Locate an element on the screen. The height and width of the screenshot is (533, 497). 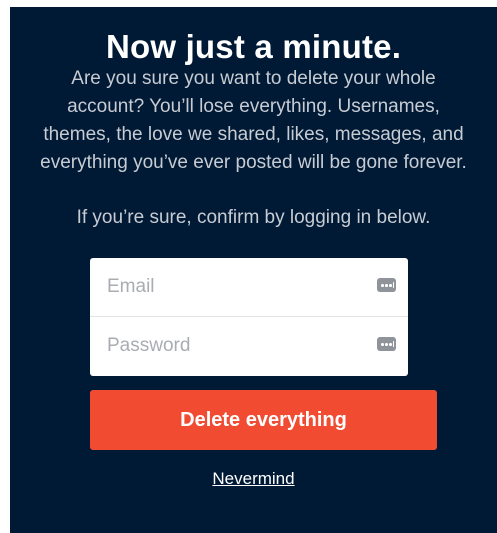
login-form is located at coordinates (249, 317).